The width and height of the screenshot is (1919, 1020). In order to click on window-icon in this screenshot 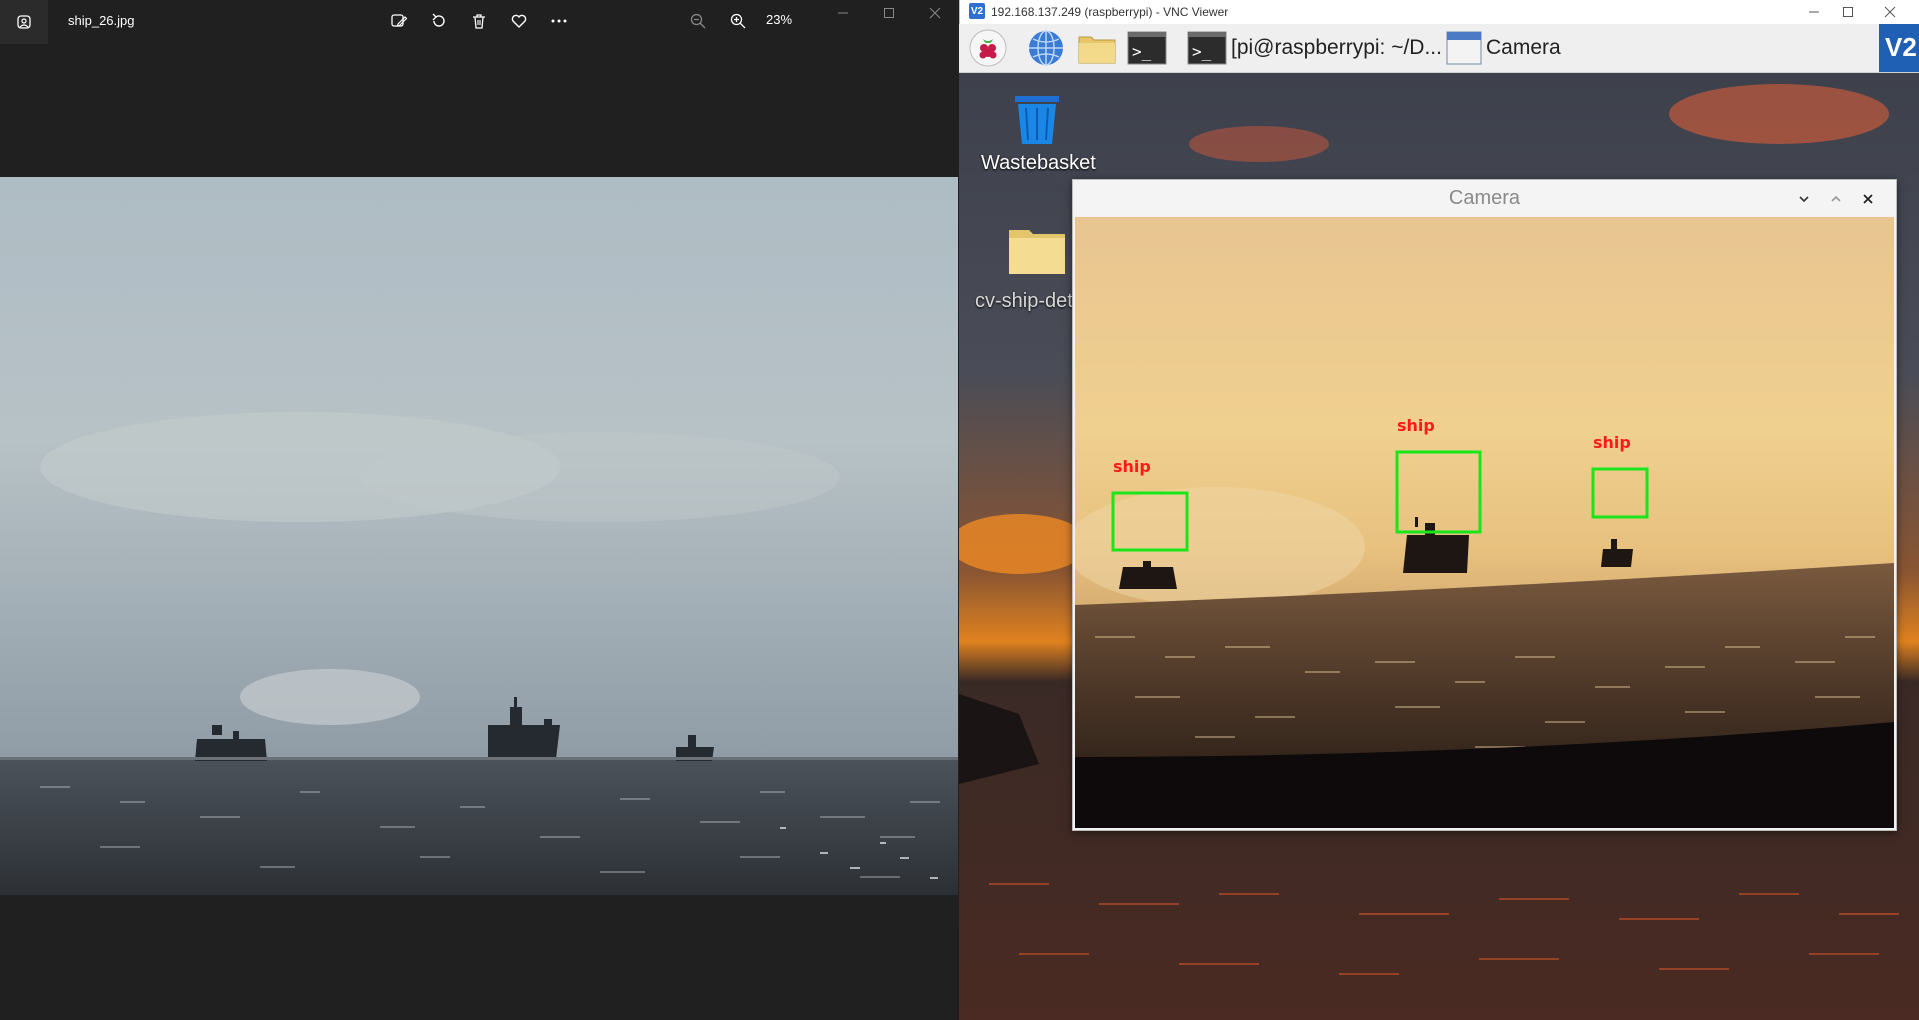, I will do `click(1464, 48)`.